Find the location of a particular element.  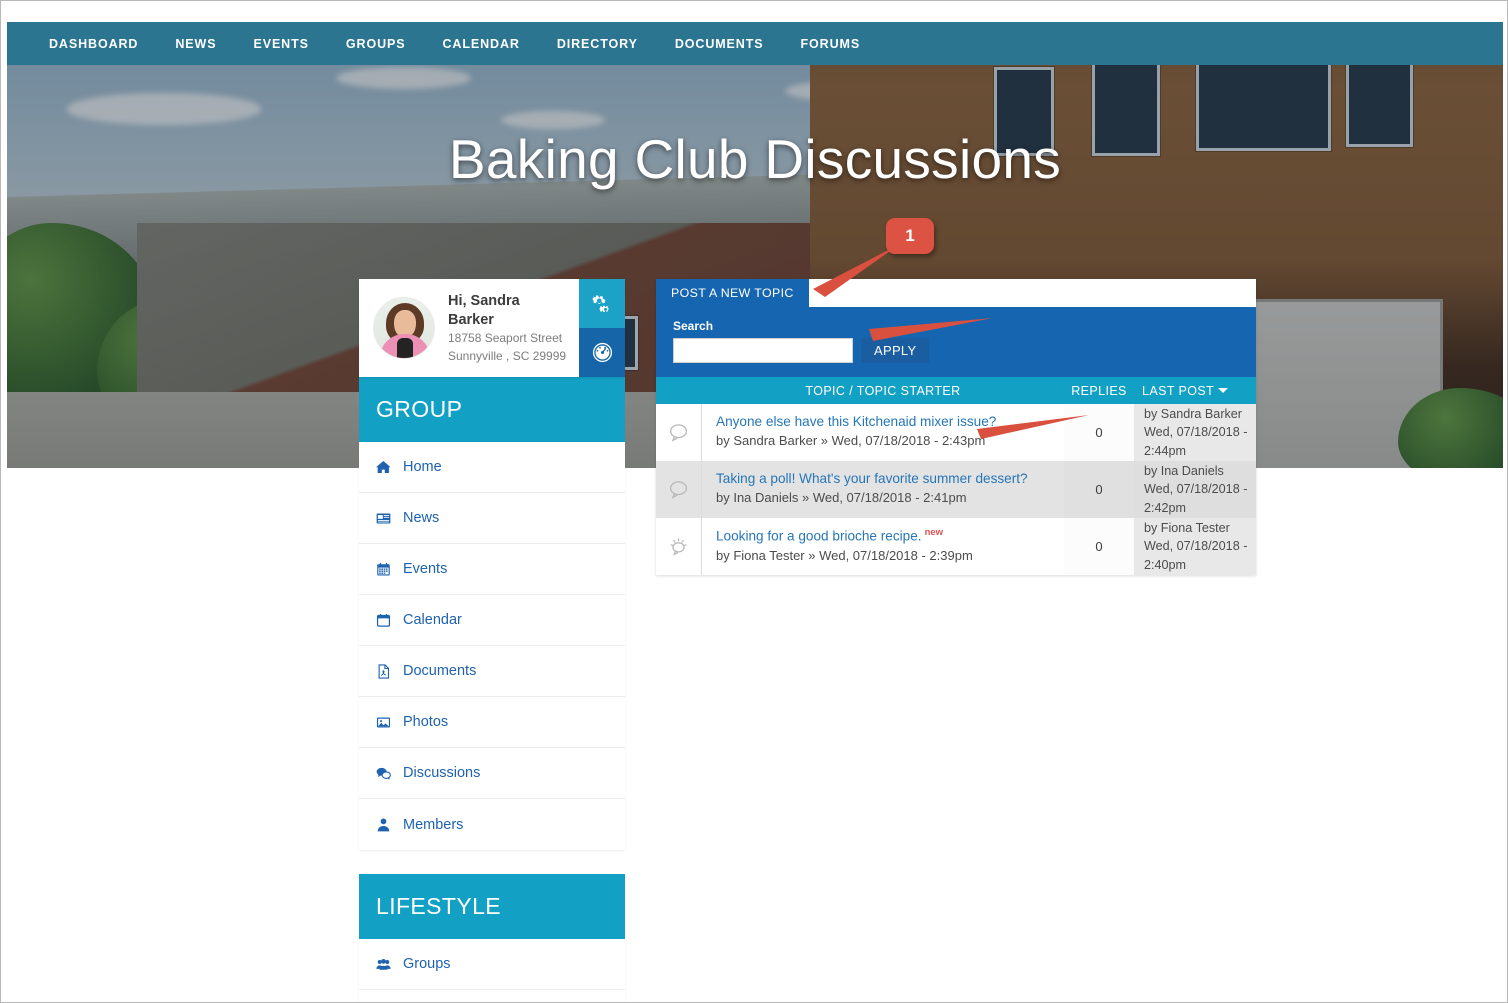

page-title: Baking Club Discussions is located at coordinates (755, 159).